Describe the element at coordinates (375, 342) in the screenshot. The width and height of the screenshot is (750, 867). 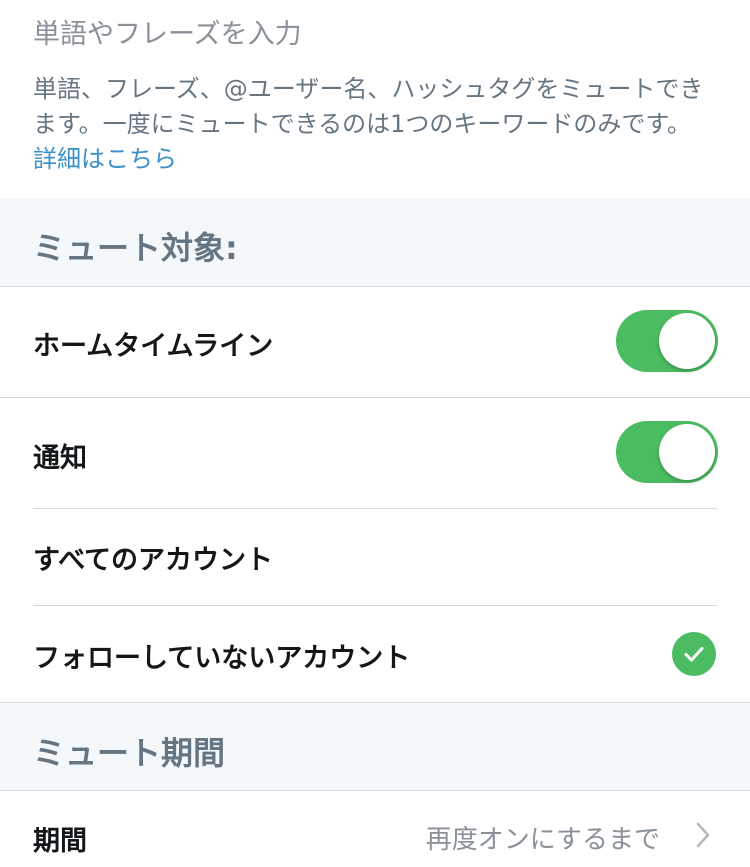
I see `home-timeline-row: ホームタイムライン` at that location.